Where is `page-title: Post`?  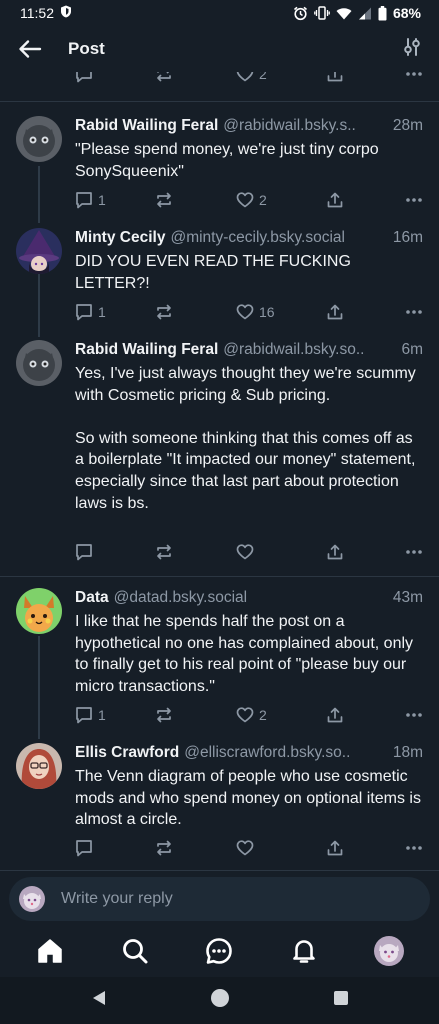
page-title: Post is located at coordinates (86, 48).